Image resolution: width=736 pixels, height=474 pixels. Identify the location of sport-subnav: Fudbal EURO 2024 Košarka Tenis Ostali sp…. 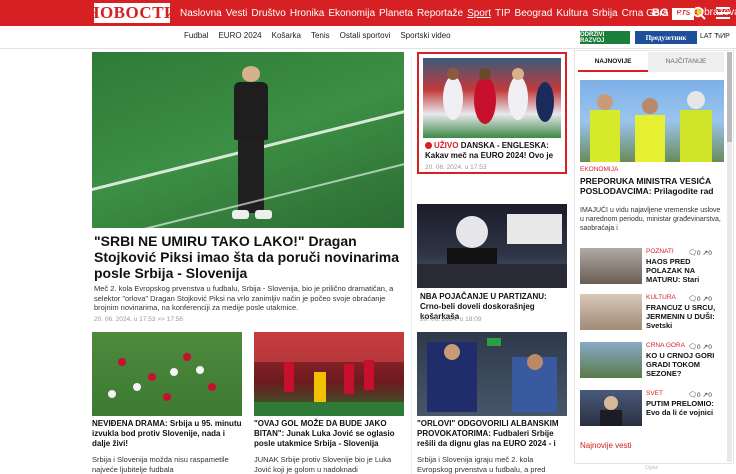
(317, 35).